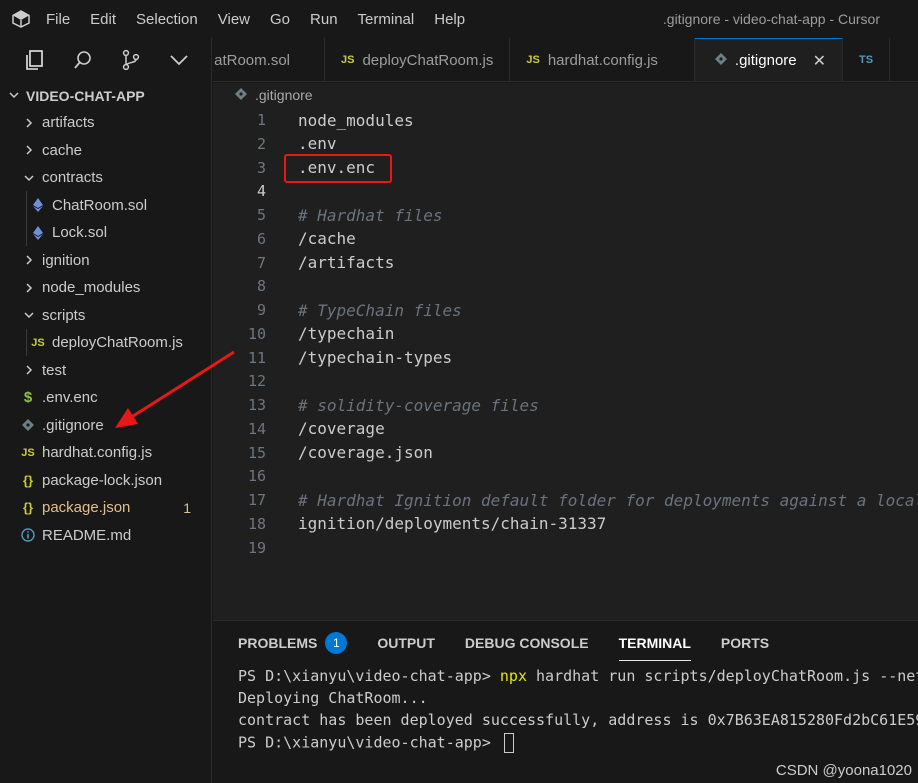  Describe the element at coordinates (565, 405) in the screenshot. I see `code-line: 13 # solidity-coverage files` at that location.